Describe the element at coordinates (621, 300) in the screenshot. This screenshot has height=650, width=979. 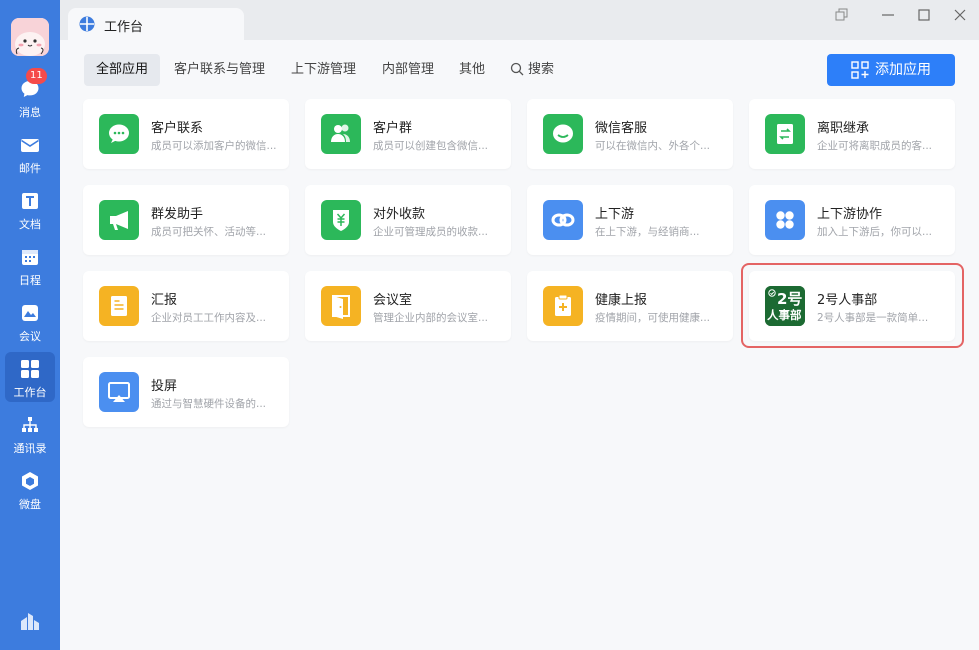
I see `app-name: 健康上报` at that location.